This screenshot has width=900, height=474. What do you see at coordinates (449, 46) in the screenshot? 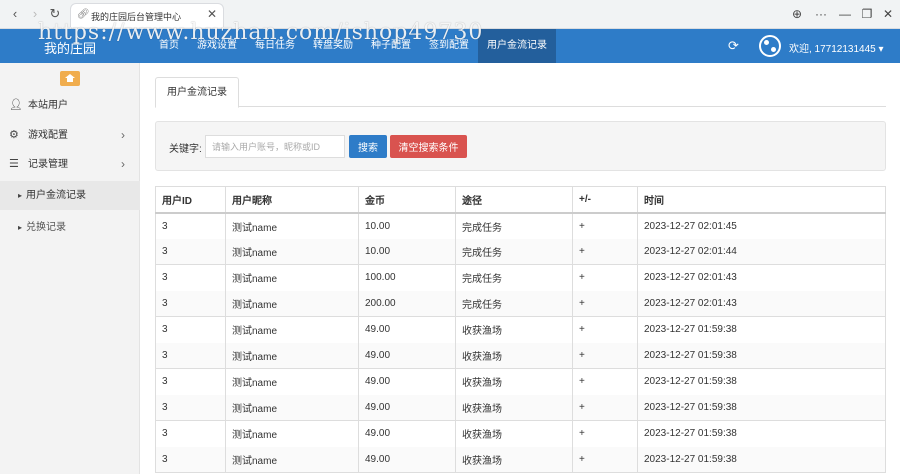
I see `nav-item-checkin-config: 签到配置` at bounding box center [449, 46].